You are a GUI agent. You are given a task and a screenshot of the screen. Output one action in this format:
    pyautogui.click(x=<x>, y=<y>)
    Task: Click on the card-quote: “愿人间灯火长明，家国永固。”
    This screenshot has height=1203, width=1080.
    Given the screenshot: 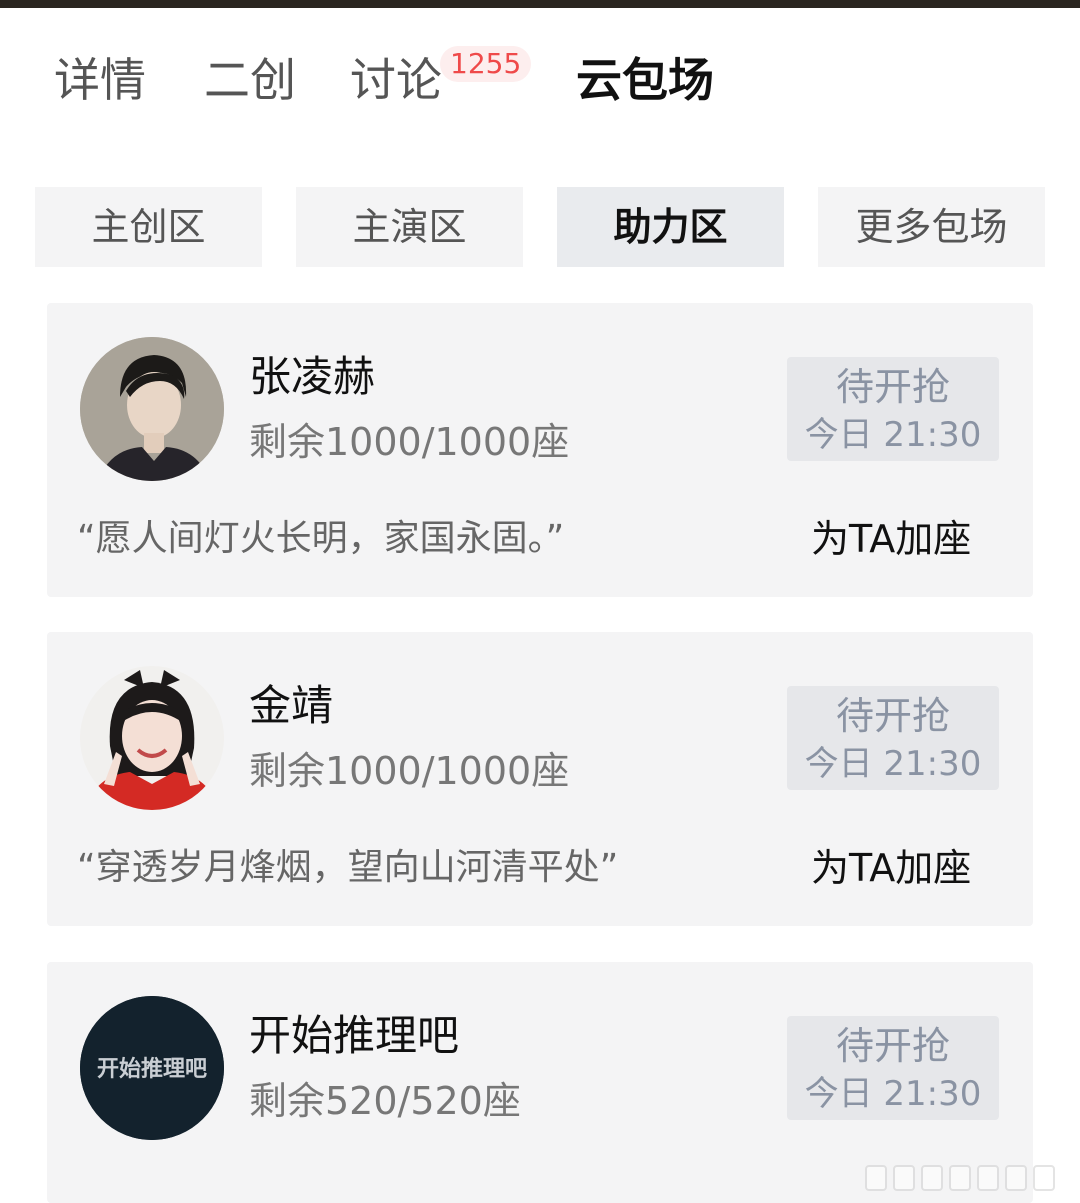 What is the action you would take?
    pyautogui.click(x=321, y=538)
    